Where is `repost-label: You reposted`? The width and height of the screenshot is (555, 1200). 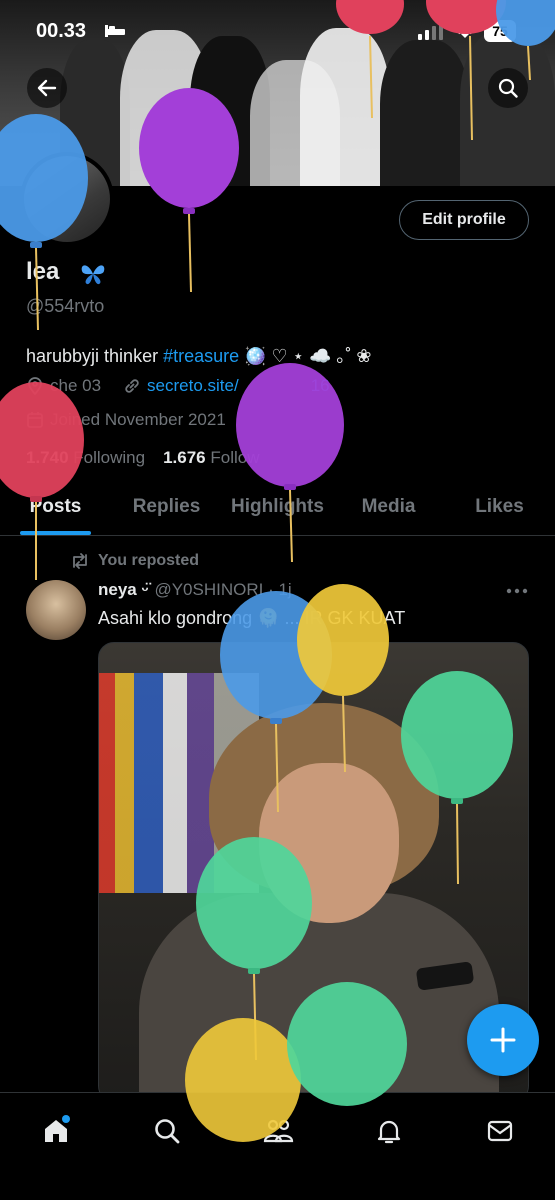 repost-label: You reposted is located at coordinates (149, 560).